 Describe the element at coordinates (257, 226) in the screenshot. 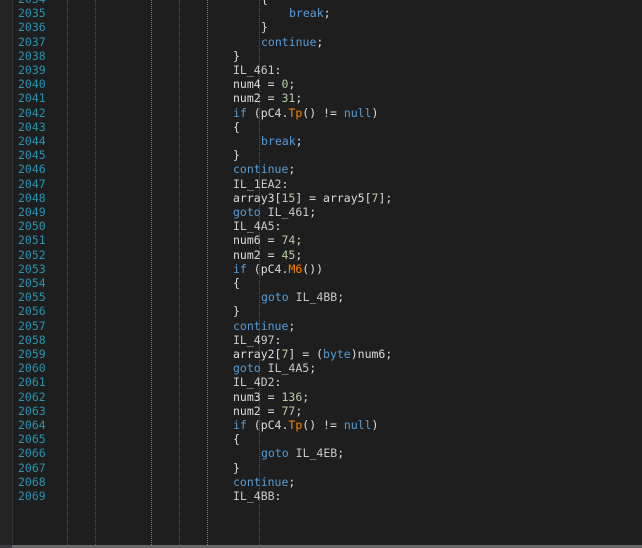

I see `code-line: IL_4A5:` at that location.